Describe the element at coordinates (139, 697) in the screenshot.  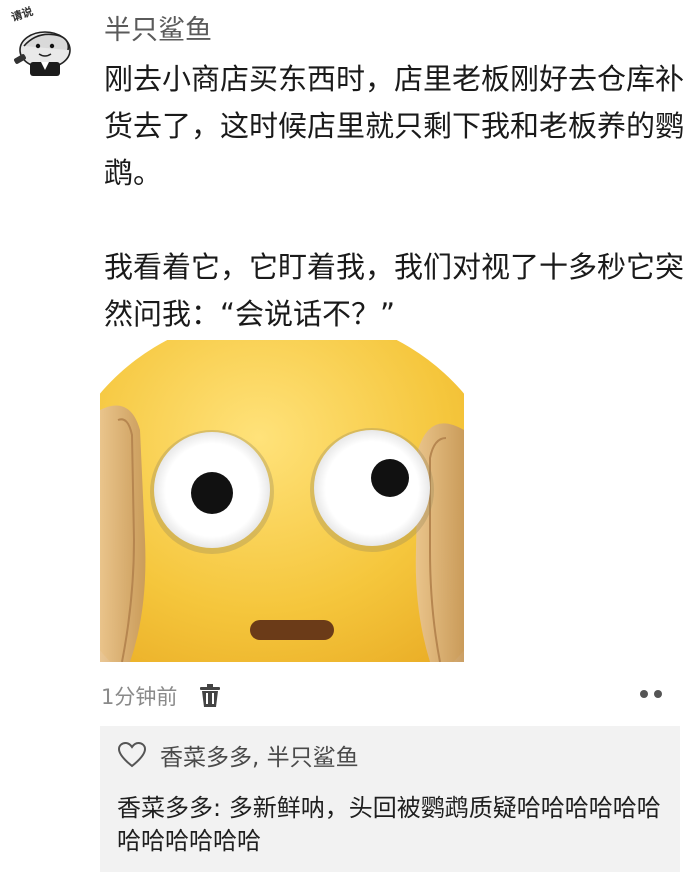
I see `post-timestamp: 1分钟前` at that location.